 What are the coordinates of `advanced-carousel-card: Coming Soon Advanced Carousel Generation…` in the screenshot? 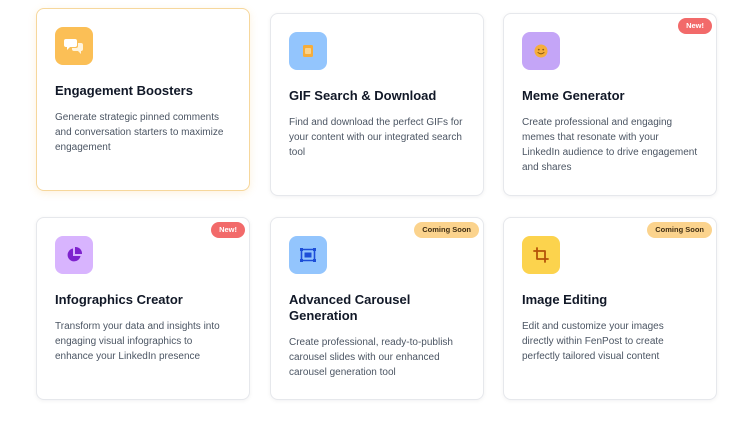 It's located at (377, 308).